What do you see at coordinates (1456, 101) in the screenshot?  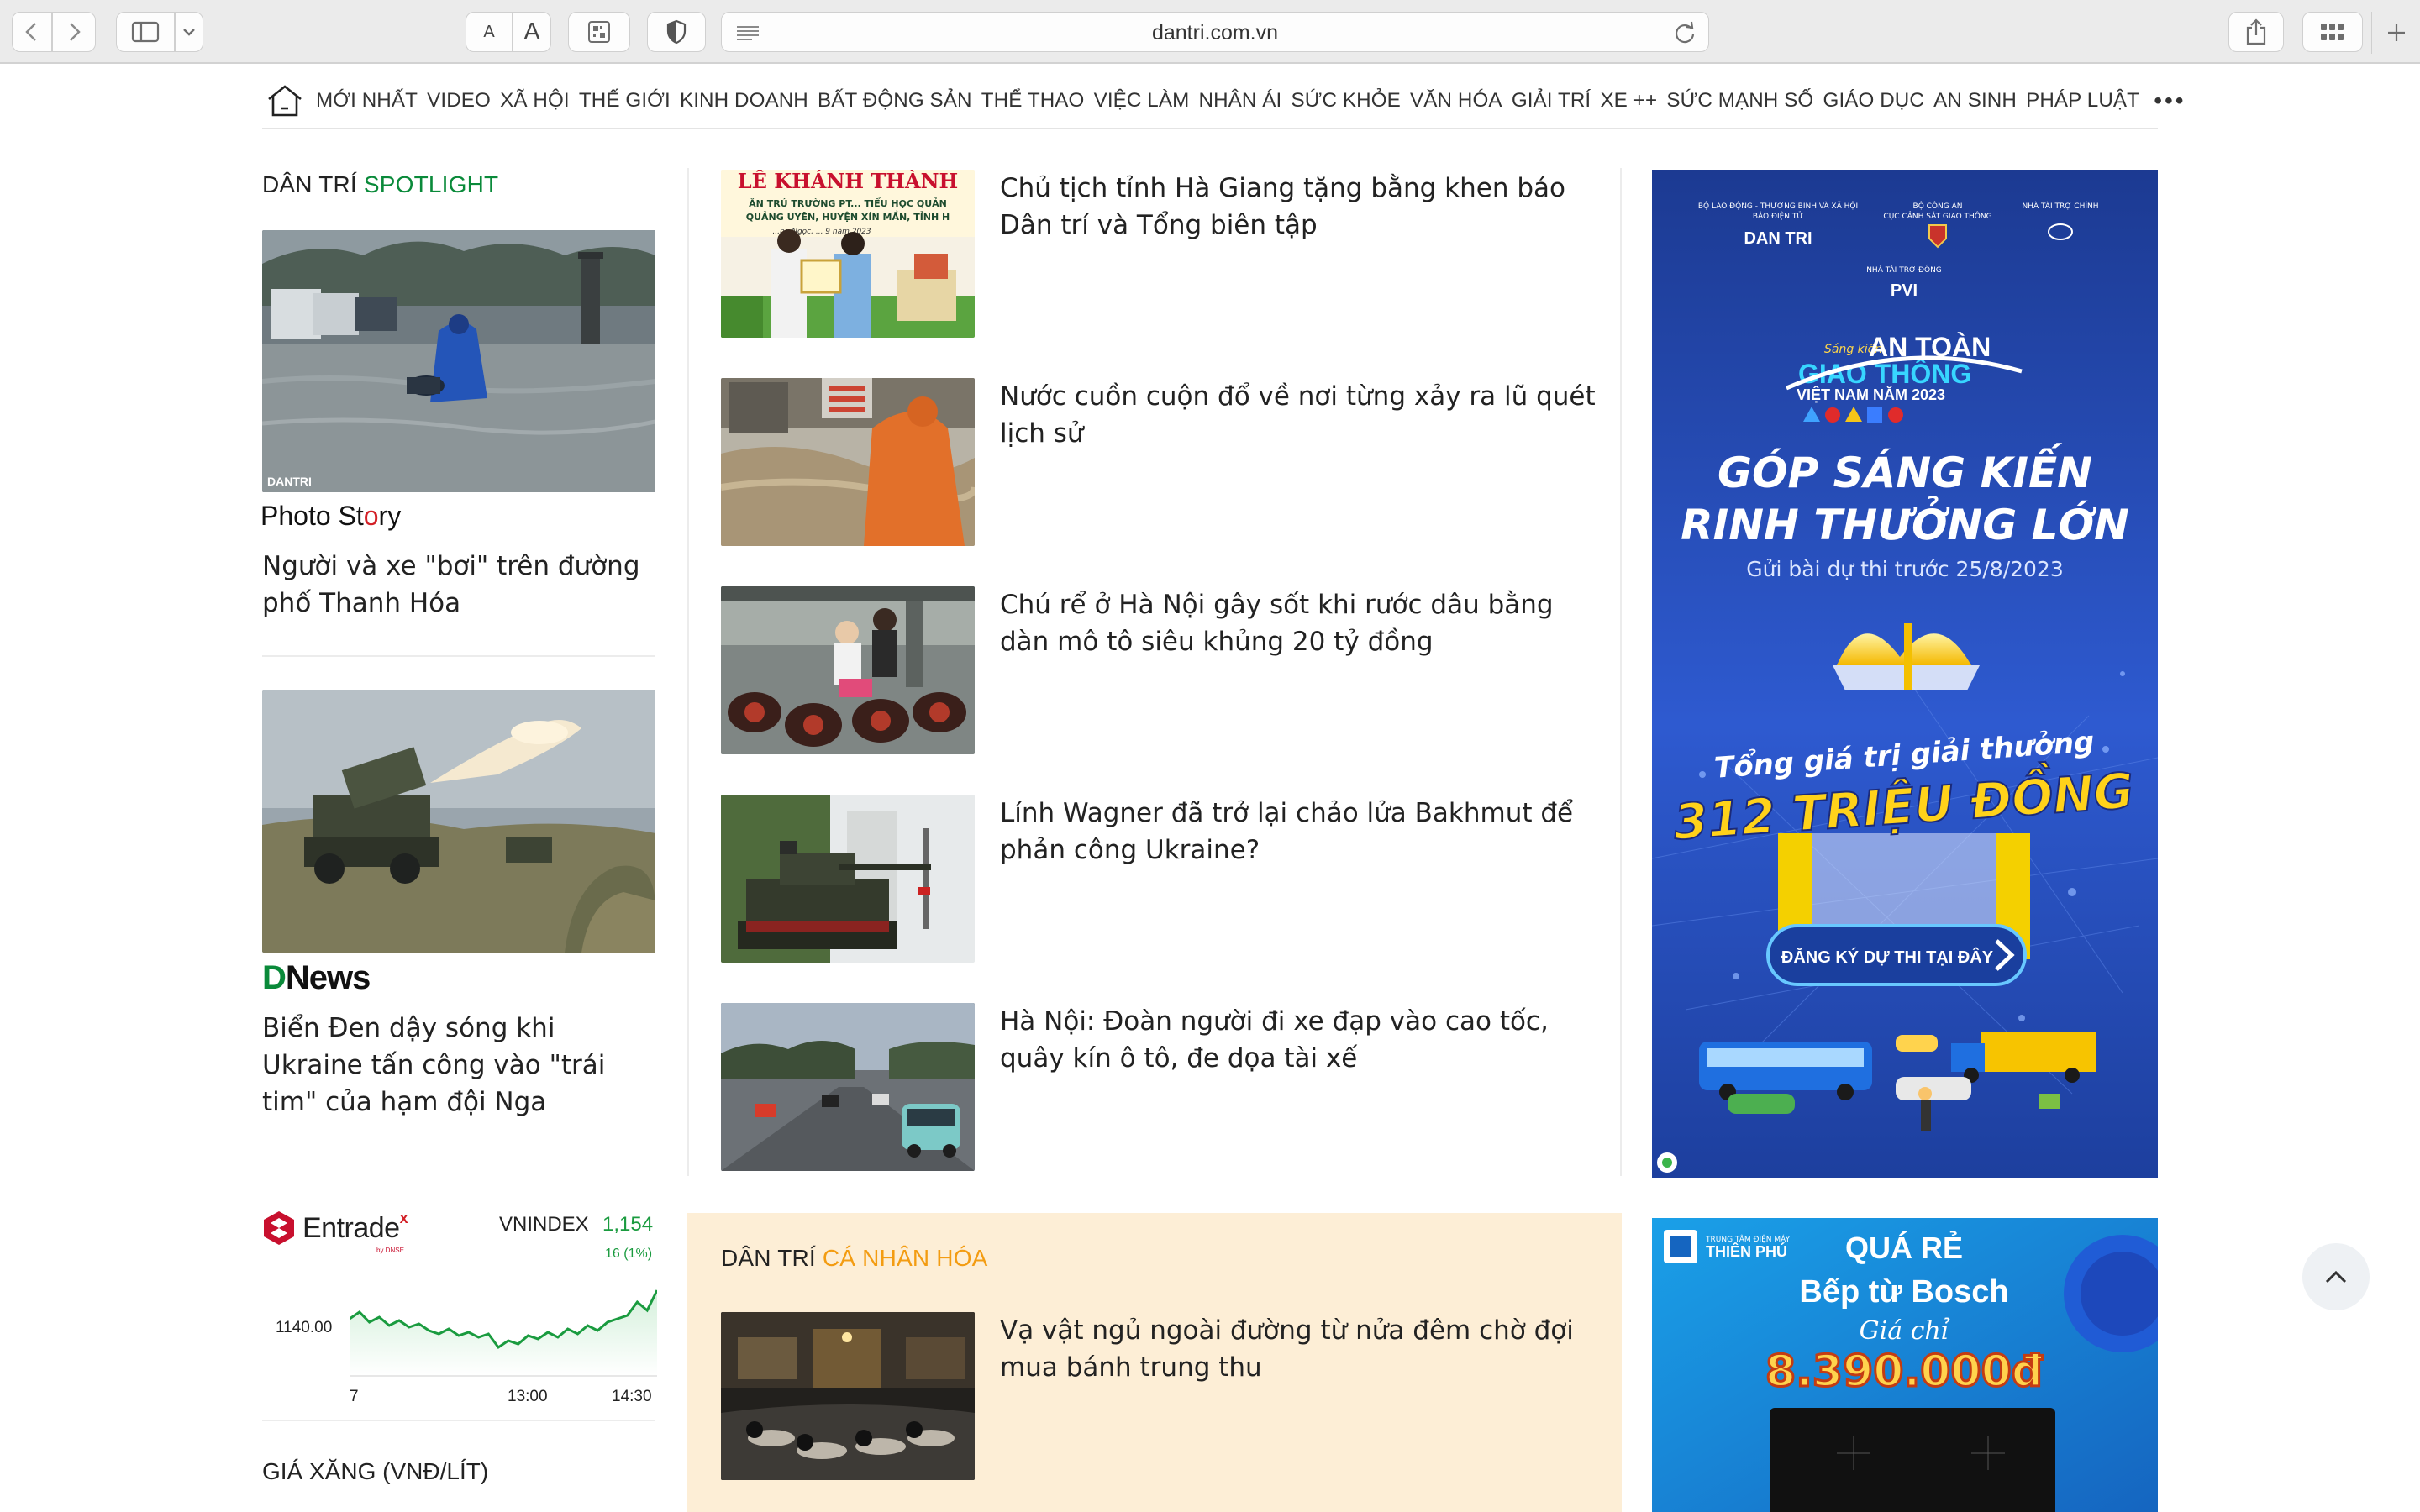 I see `nav-item: VĂN HÓA` at bounding box center [1456, 101].